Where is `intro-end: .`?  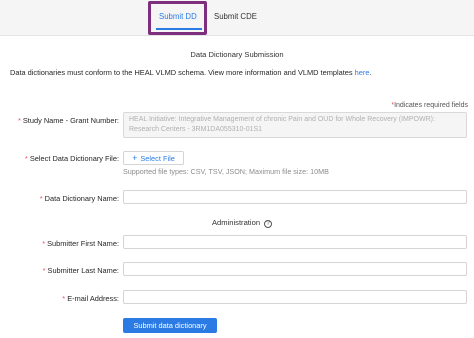
intro-end: . is located at coordinates (370, 72).